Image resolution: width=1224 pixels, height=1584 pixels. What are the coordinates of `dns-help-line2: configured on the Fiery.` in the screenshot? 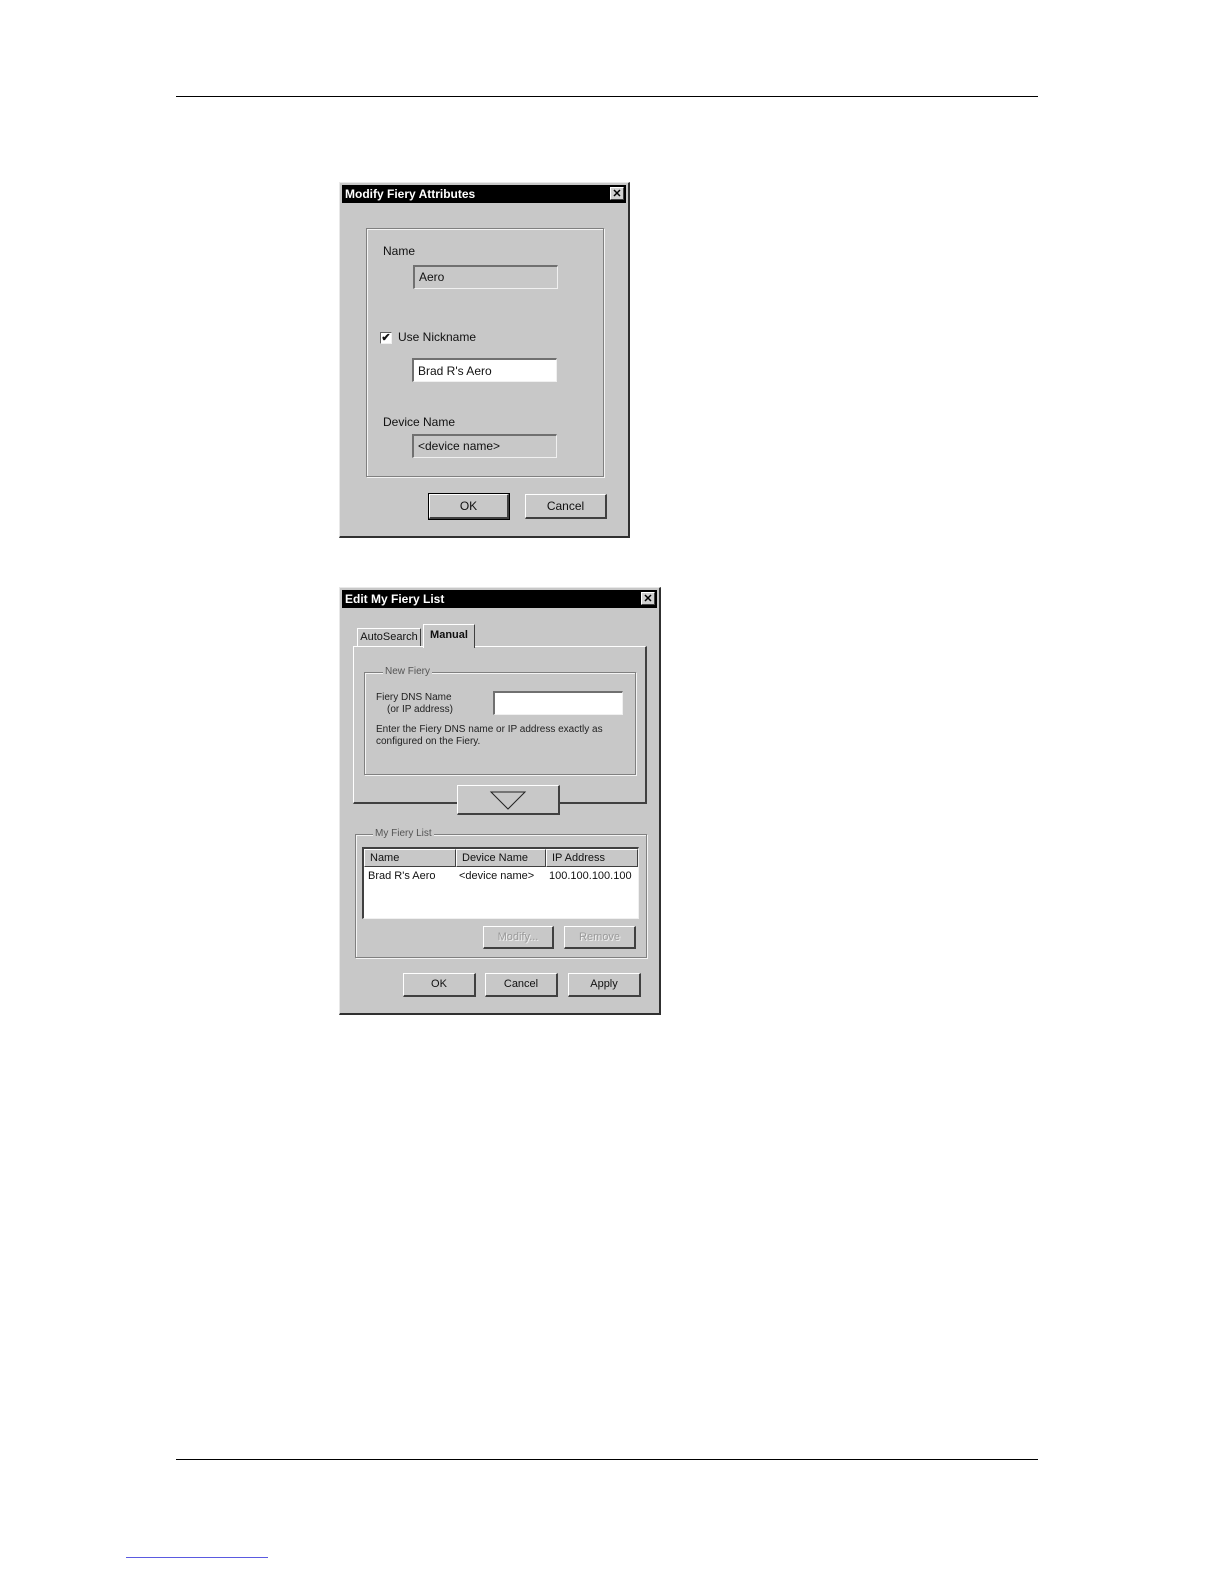 It's located at (428, 741).